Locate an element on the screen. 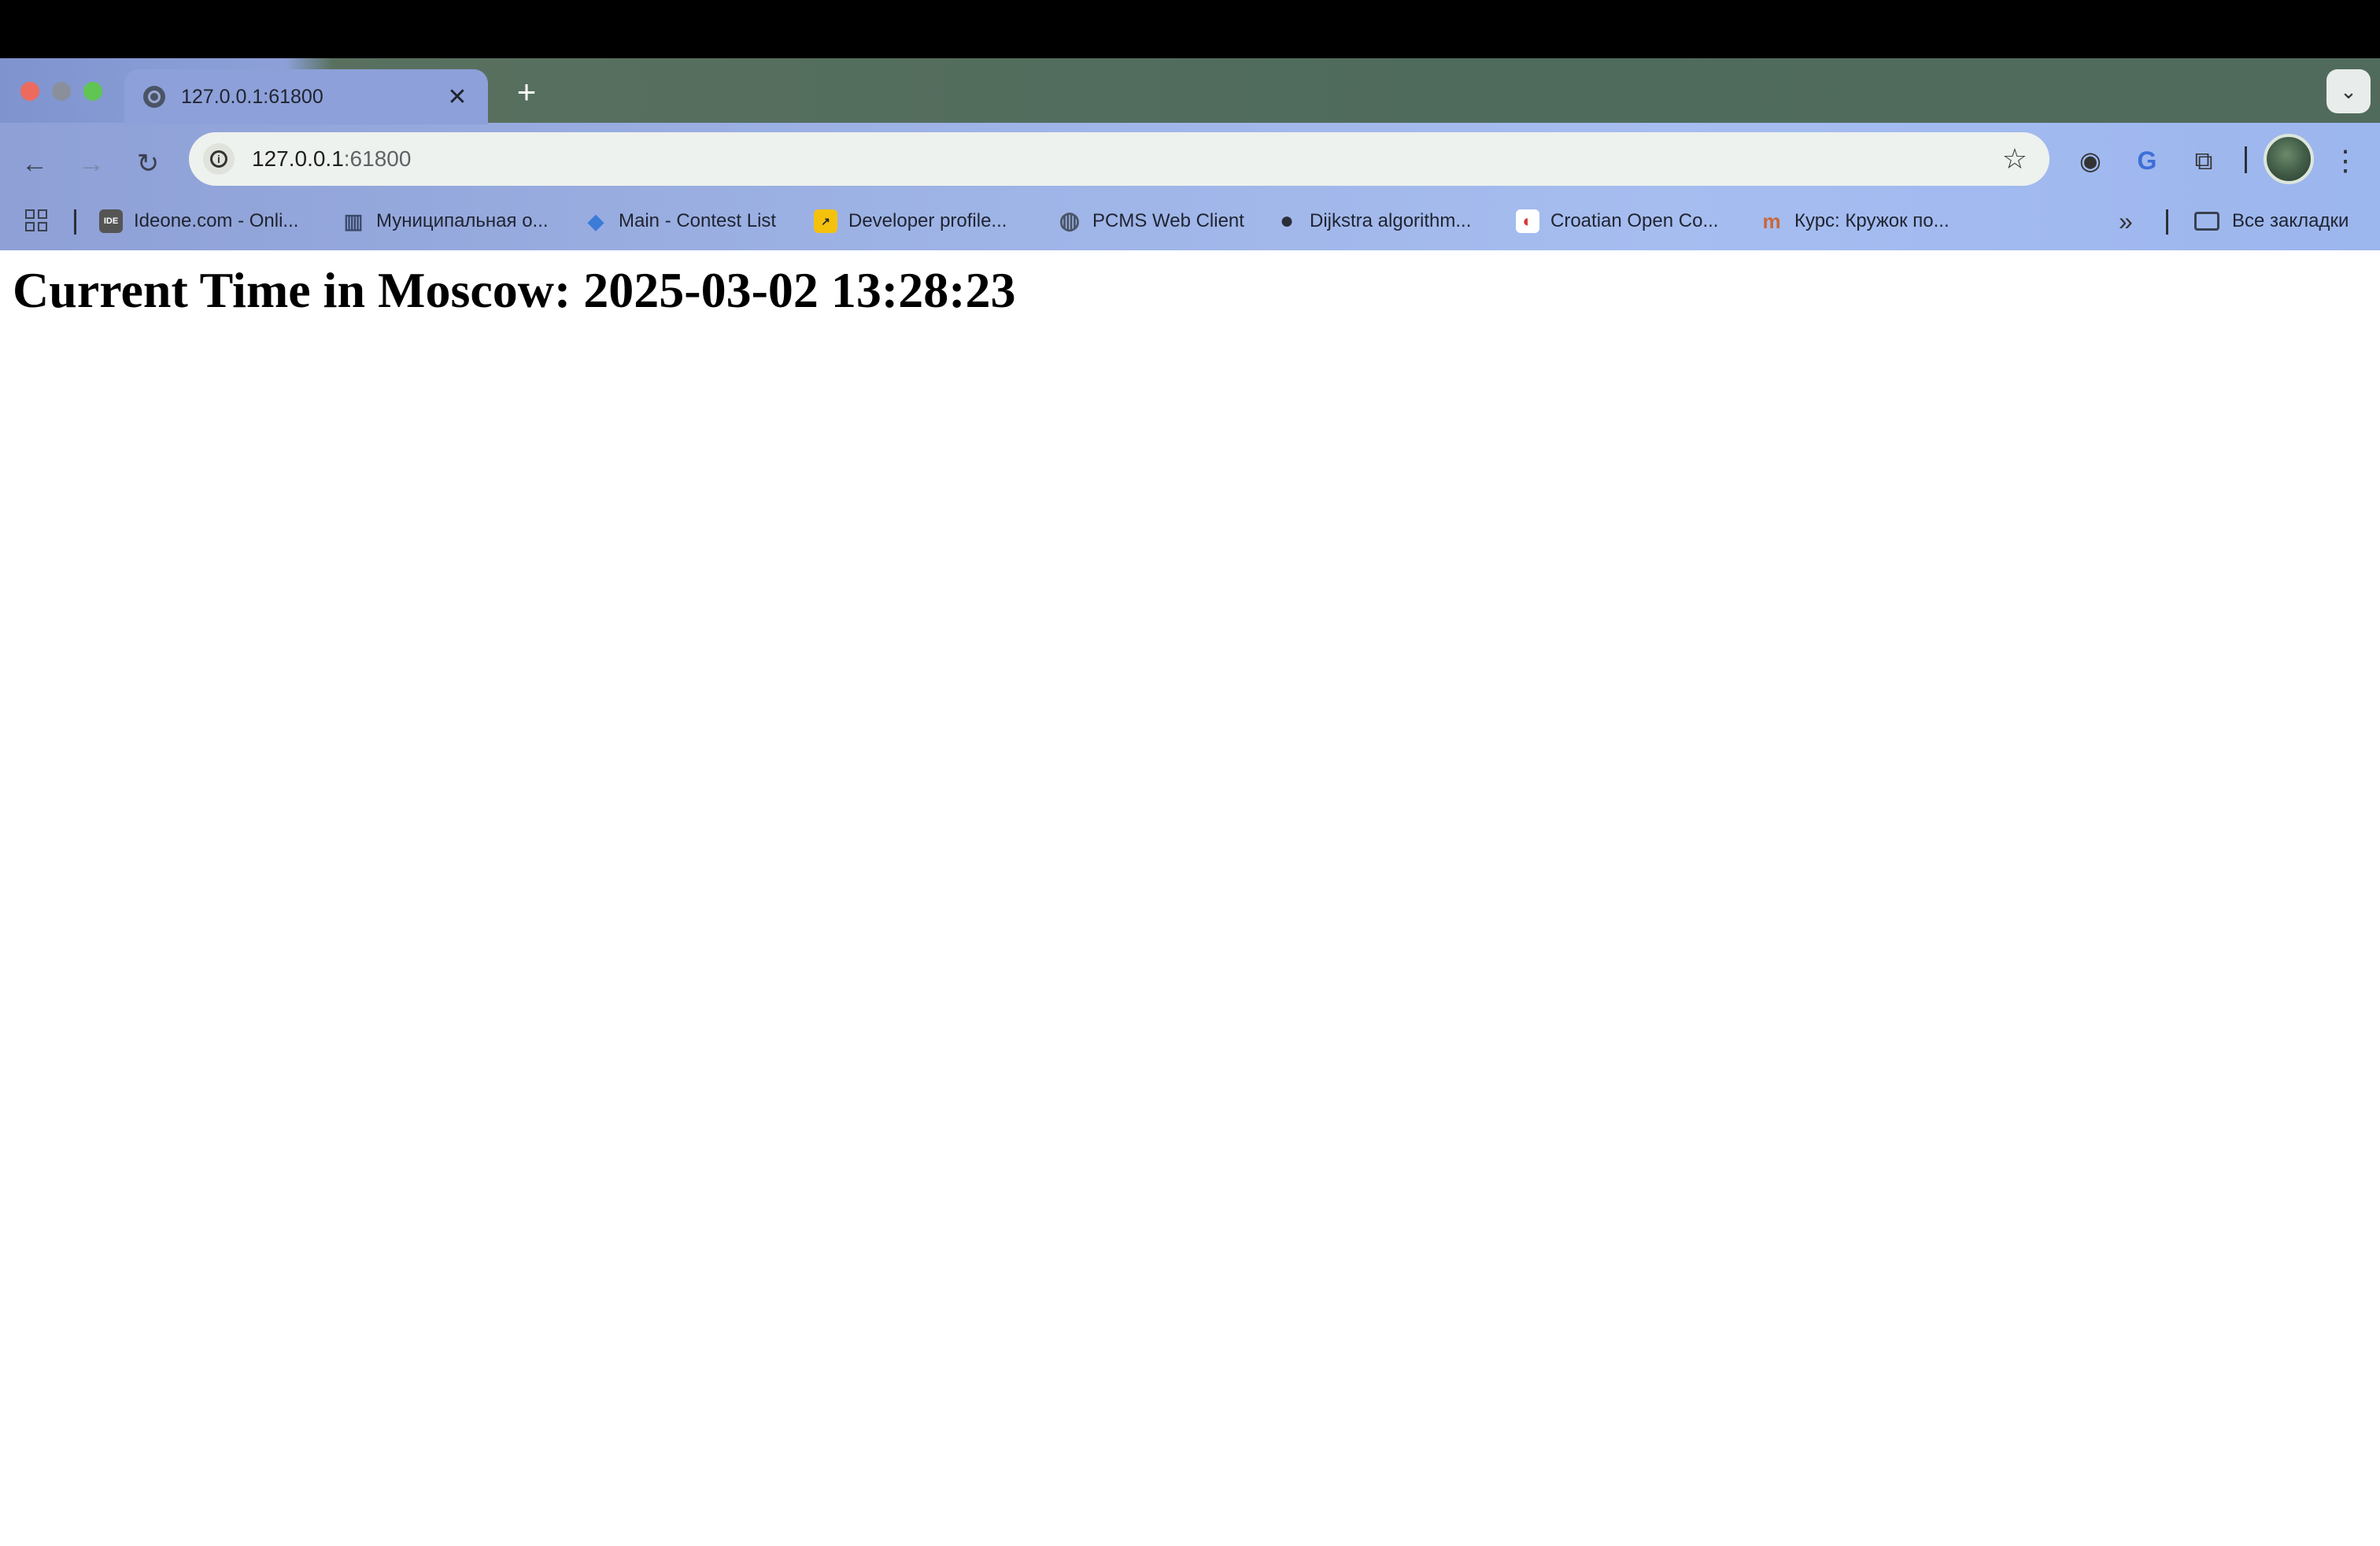  all-bookmarks-button: Все закладки is located at coordinates (2271, 221).